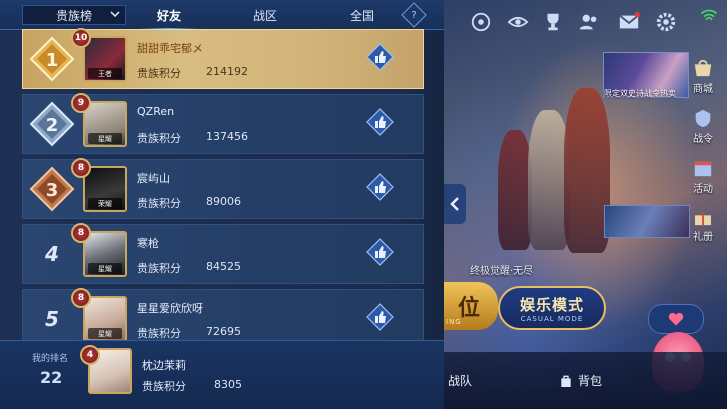  What do you see at coordinates (629, 22) in the screenshot?
I see `mail-icon` at bounding box center [629, 22].